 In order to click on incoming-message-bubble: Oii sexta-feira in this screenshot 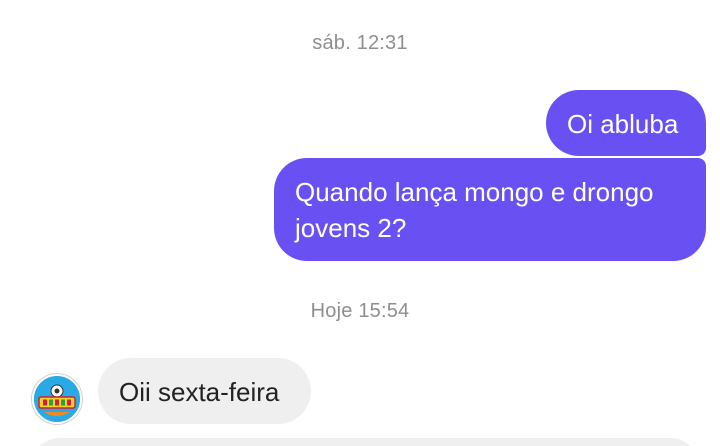, I will do `click(204, 391)`.